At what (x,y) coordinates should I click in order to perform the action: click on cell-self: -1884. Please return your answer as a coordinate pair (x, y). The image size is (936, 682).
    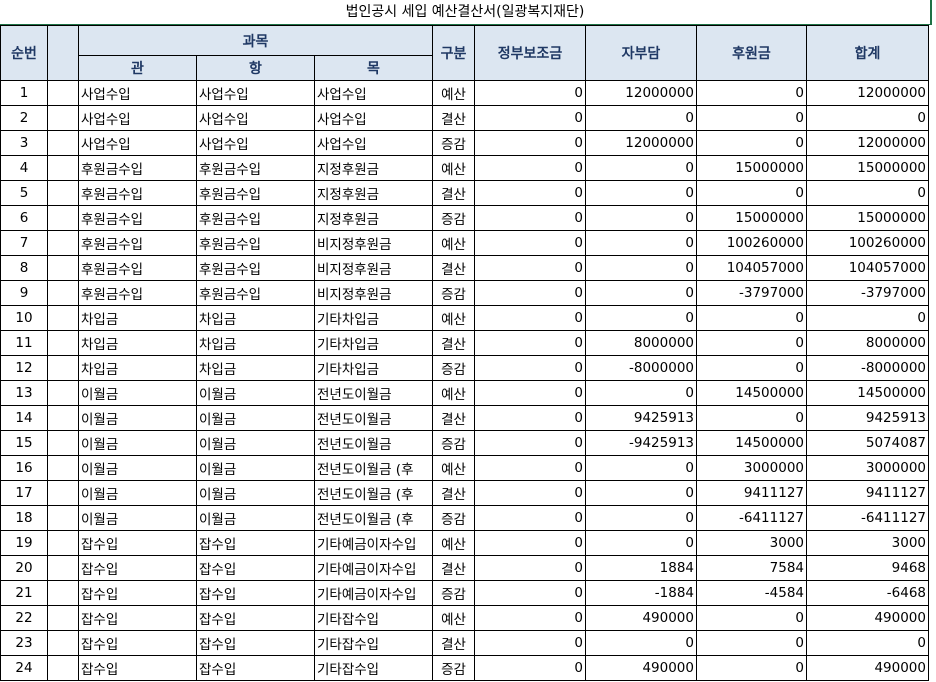
    Looking at the image, I should click on (641, 593).